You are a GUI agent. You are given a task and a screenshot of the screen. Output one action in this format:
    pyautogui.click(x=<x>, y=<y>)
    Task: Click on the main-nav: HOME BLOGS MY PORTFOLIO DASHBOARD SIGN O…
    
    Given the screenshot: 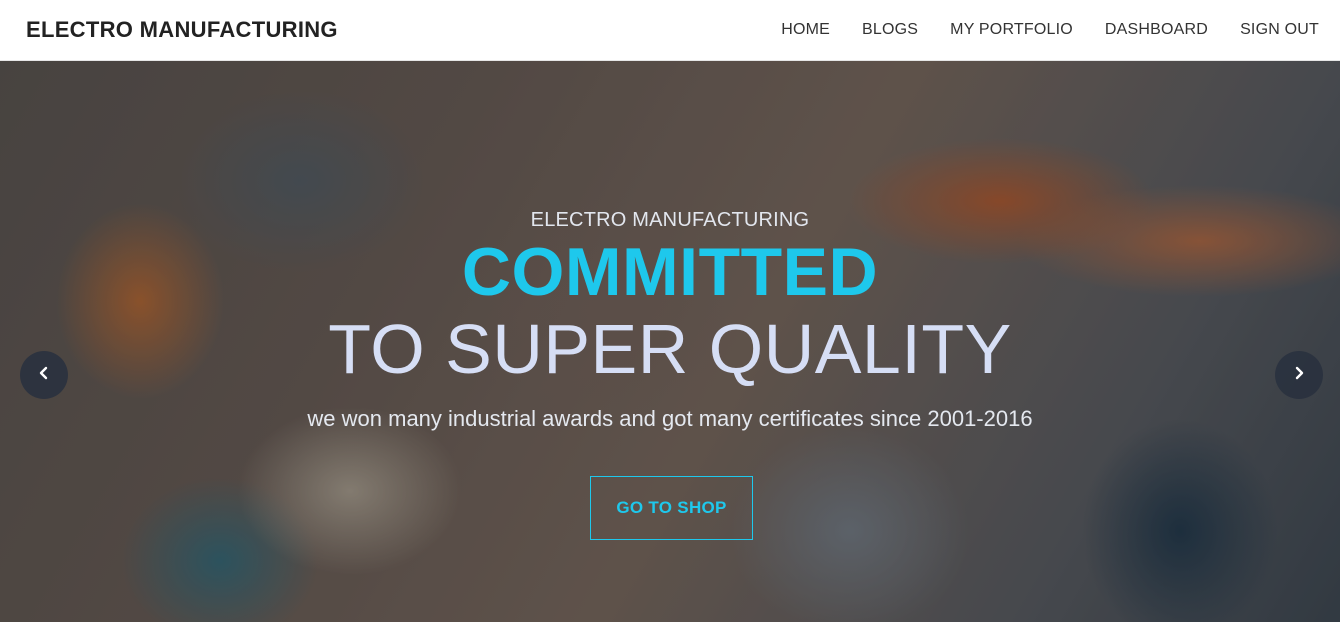 What is the action you would take?
    pyautogui.click(x=1050, y=30)
    